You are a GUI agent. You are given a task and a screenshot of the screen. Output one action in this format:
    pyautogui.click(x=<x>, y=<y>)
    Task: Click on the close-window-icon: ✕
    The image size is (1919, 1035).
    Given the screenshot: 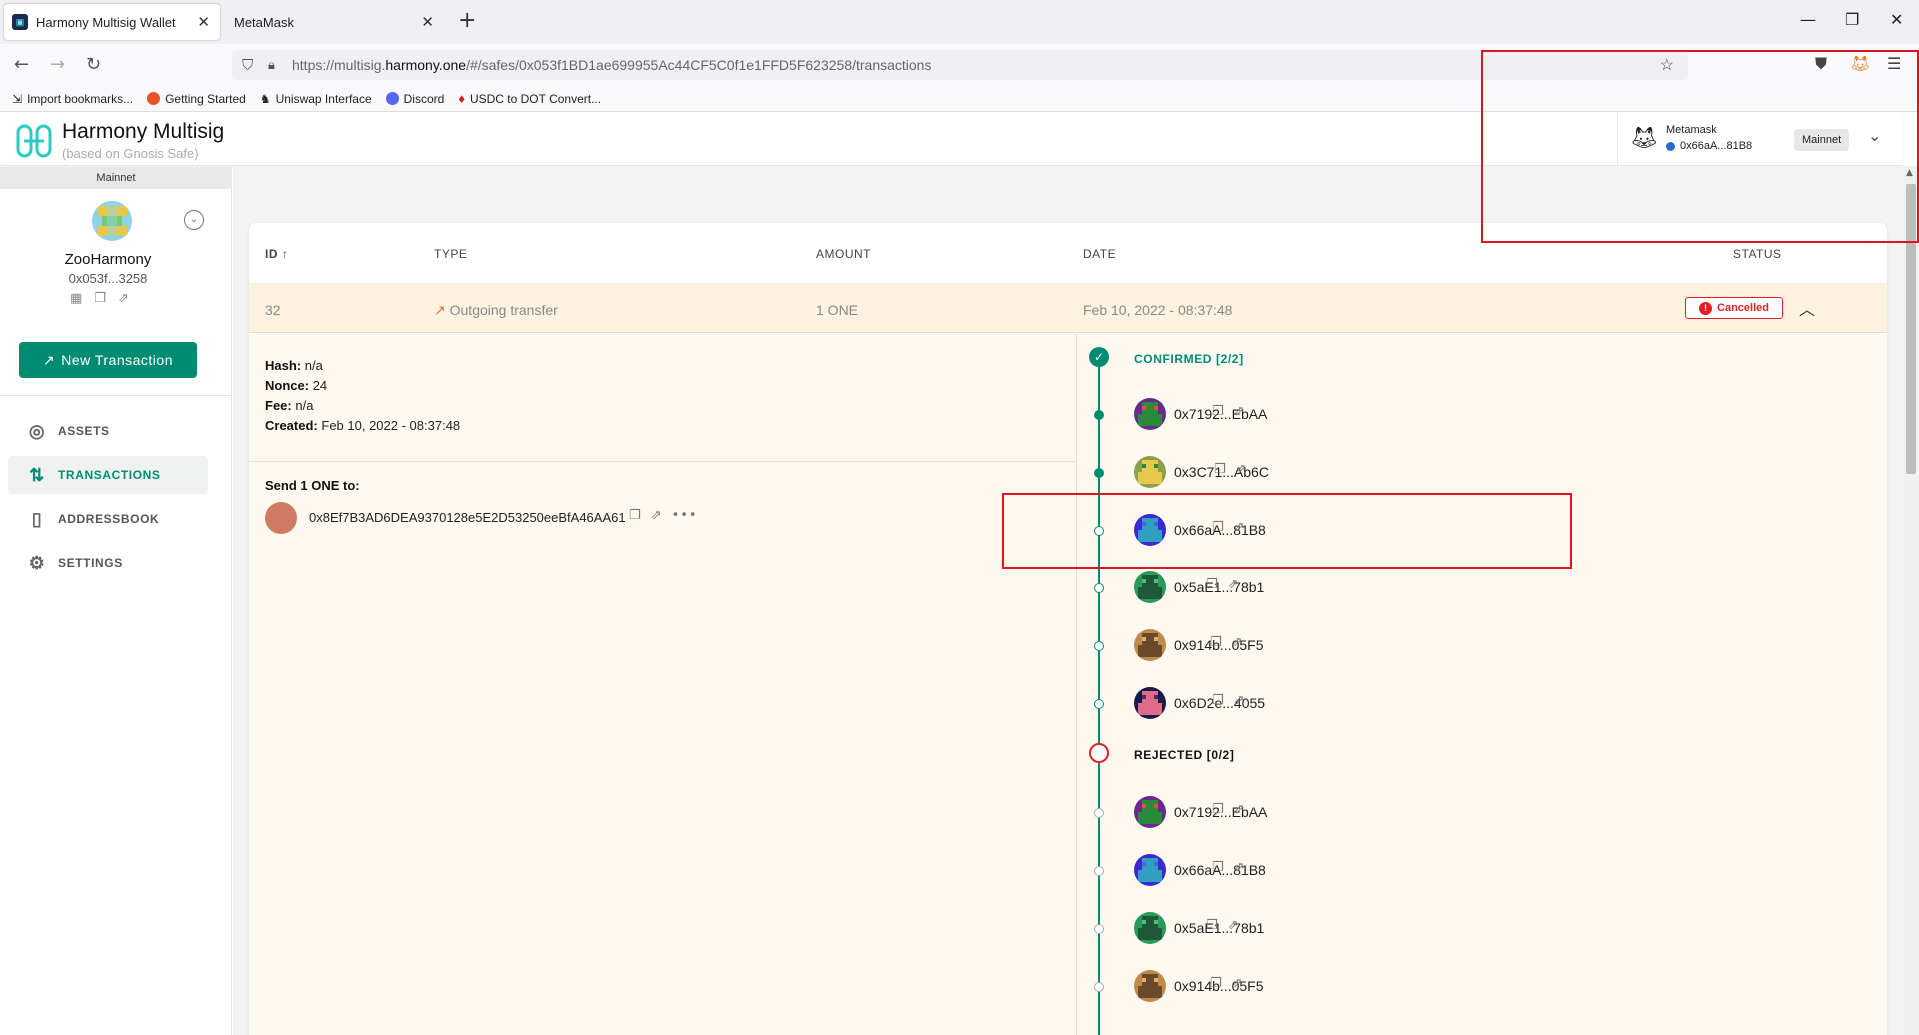 What is the action you would take?
    pyautogui.click(x=1896, y=19)
    